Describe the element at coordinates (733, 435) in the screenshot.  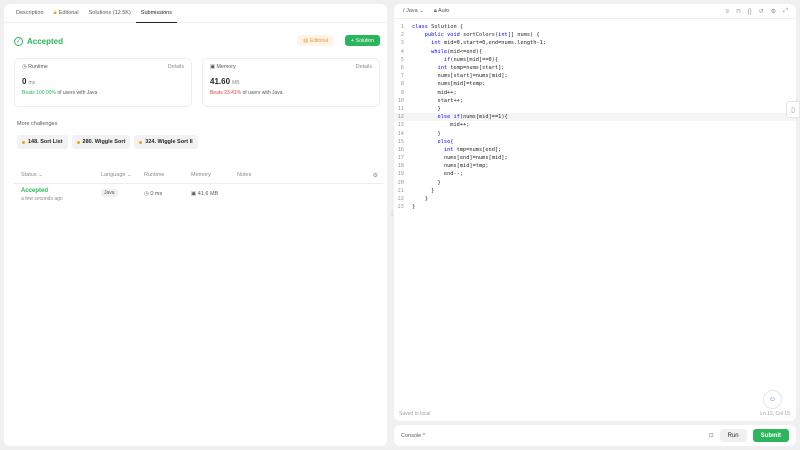
I see `run-button: Run` at that location.